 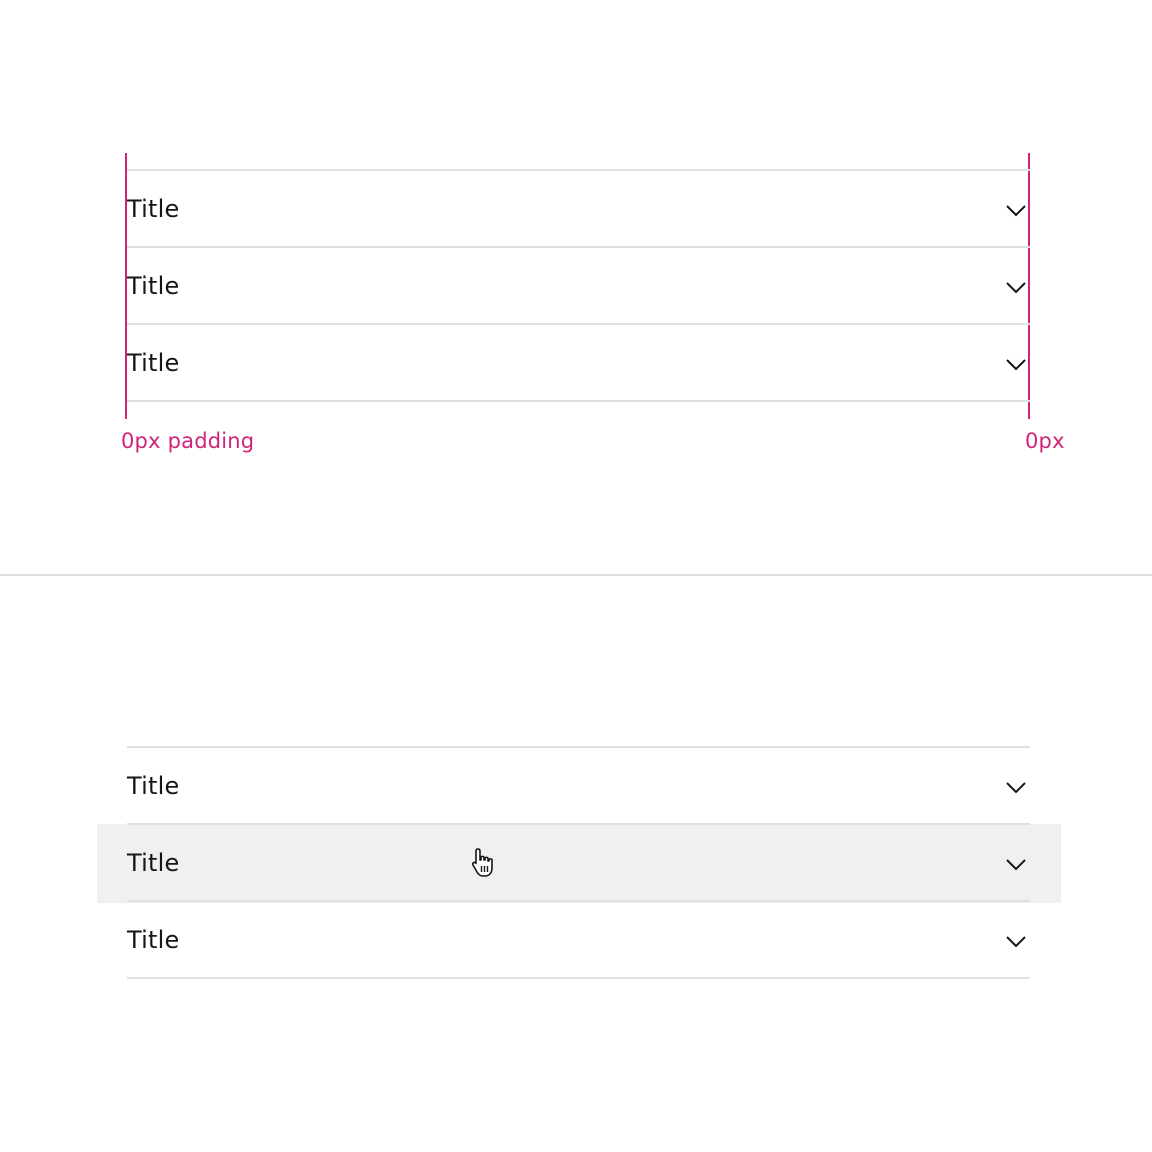 I want to click on accordion-item-hovered: Title, so click(x=578, y=861).